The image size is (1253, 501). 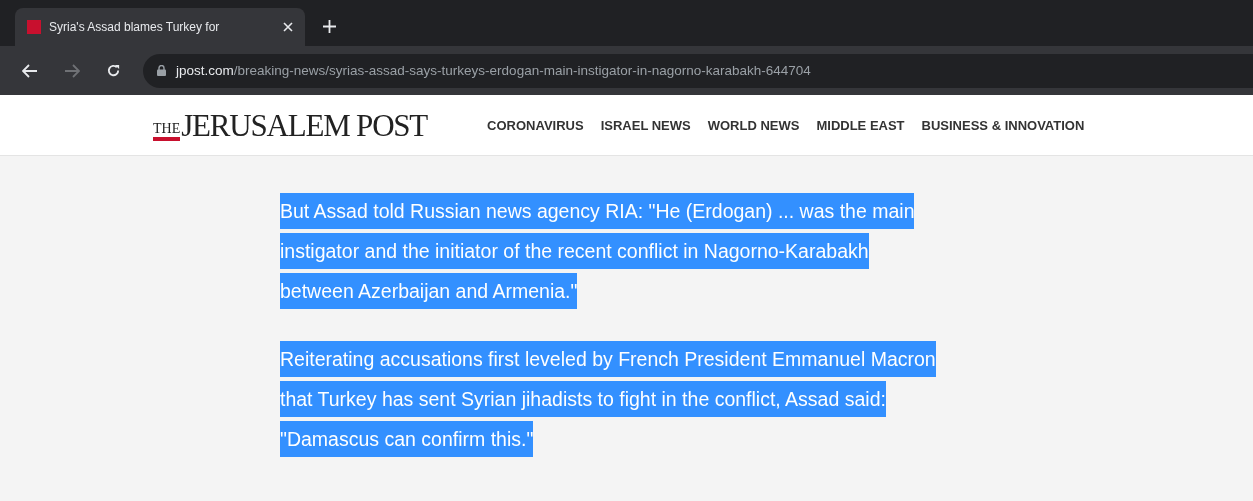 I want to click on forward-icon, so click(x=72, y=70).